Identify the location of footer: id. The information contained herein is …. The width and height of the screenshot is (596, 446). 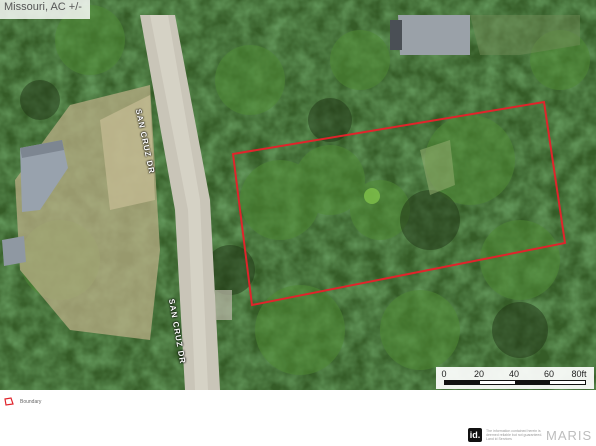
(531, 435).